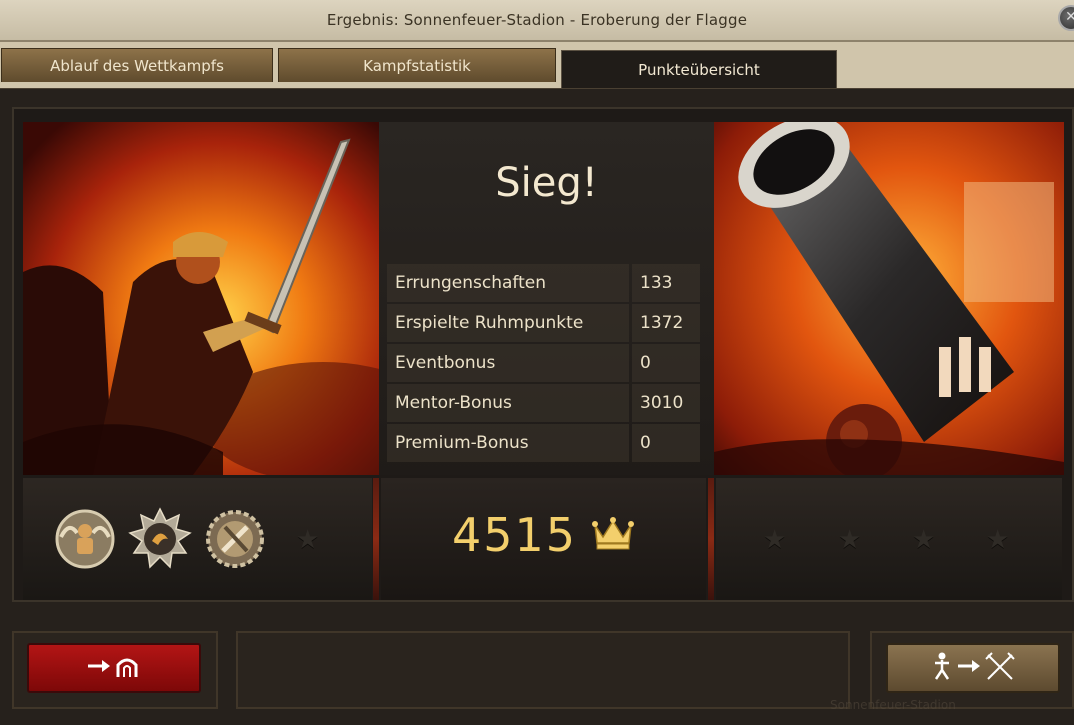 The width and height of the screenshot is (1074, 725). I want to click on stat-value: 3010, so click(666, 403).